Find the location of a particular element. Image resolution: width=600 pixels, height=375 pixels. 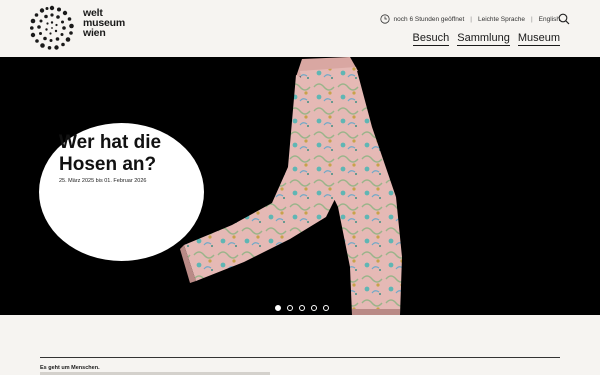

clock-icon is located at coordinates (384, 19).